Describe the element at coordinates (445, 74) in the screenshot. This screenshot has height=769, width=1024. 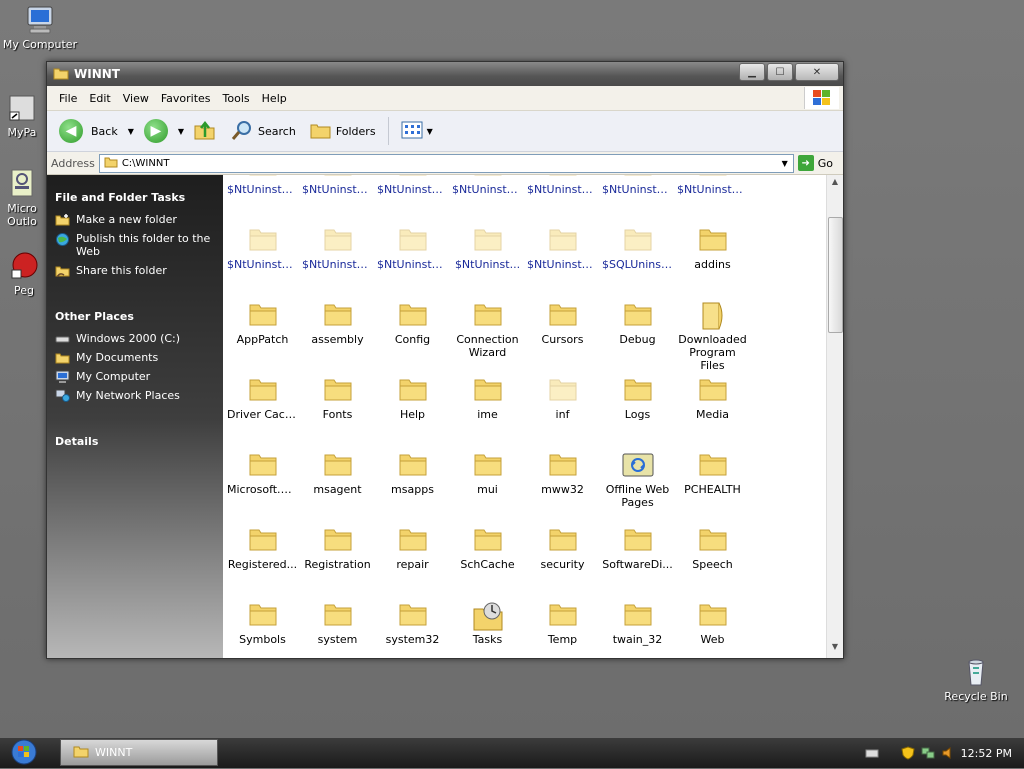
I see `title-bar: WINNT ▁ ☐ ✕` at that location.